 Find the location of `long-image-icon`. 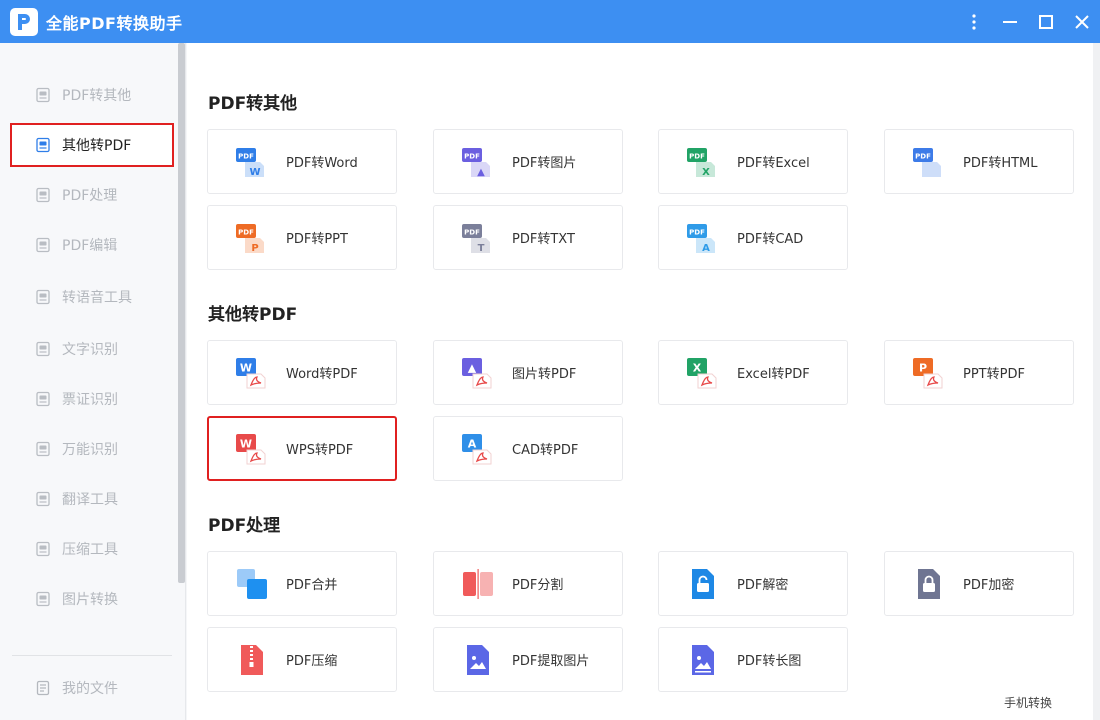

long-image-icon is located at coordinates (703, 660).